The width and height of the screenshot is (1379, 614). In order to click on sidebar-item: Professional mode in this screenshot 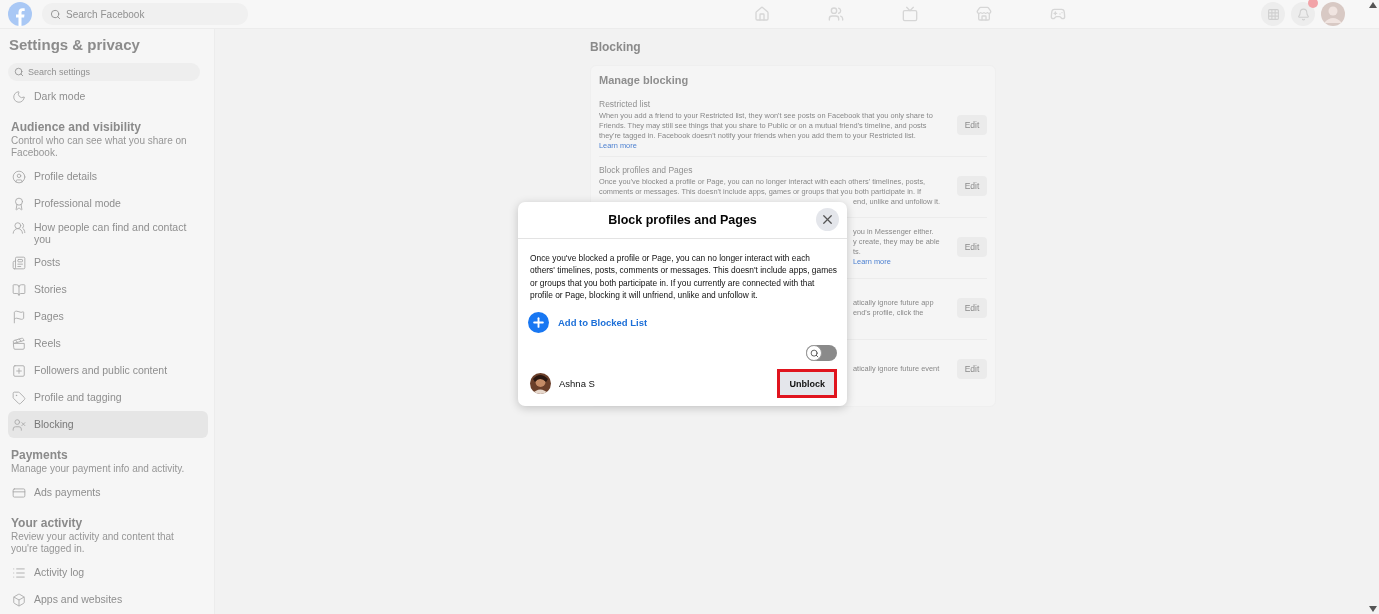, I will do `click(108, 203)`.